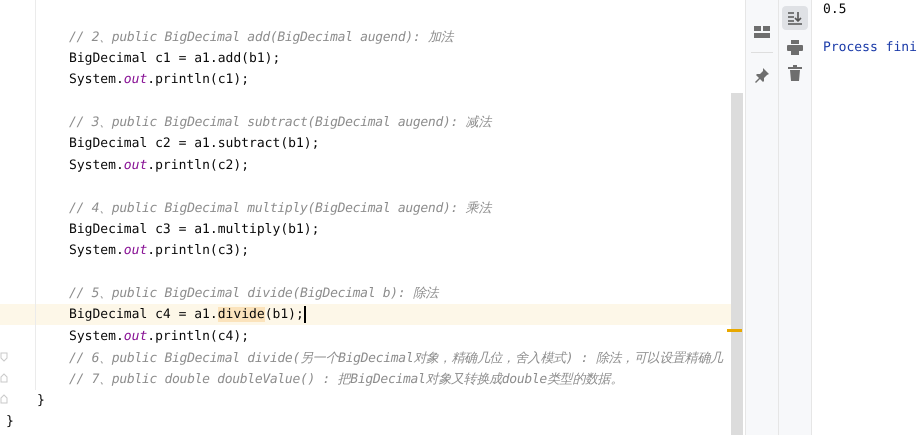  I want to click on scroll-to-end-button, so click(795, 18).